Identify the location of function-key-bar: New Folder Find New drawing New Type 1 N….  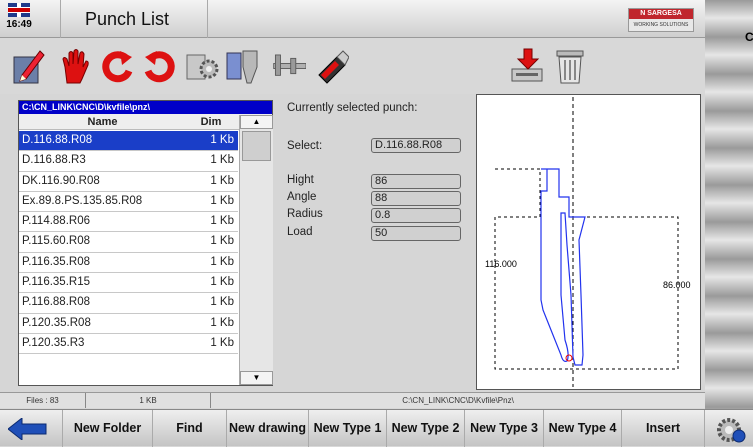
(376, 428).